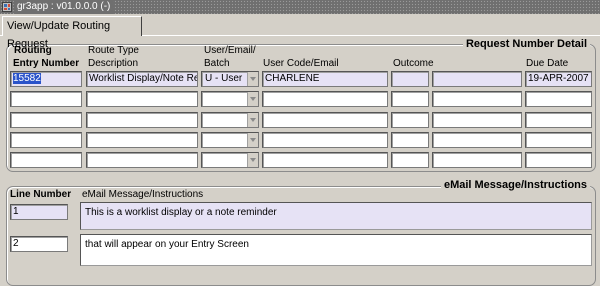 The width and height of the screenshot is (600, 286). Describe the element at coordinates (143, 194) in the screenshot. I see `header-email-message: eMail Message/Instructions` at that location.